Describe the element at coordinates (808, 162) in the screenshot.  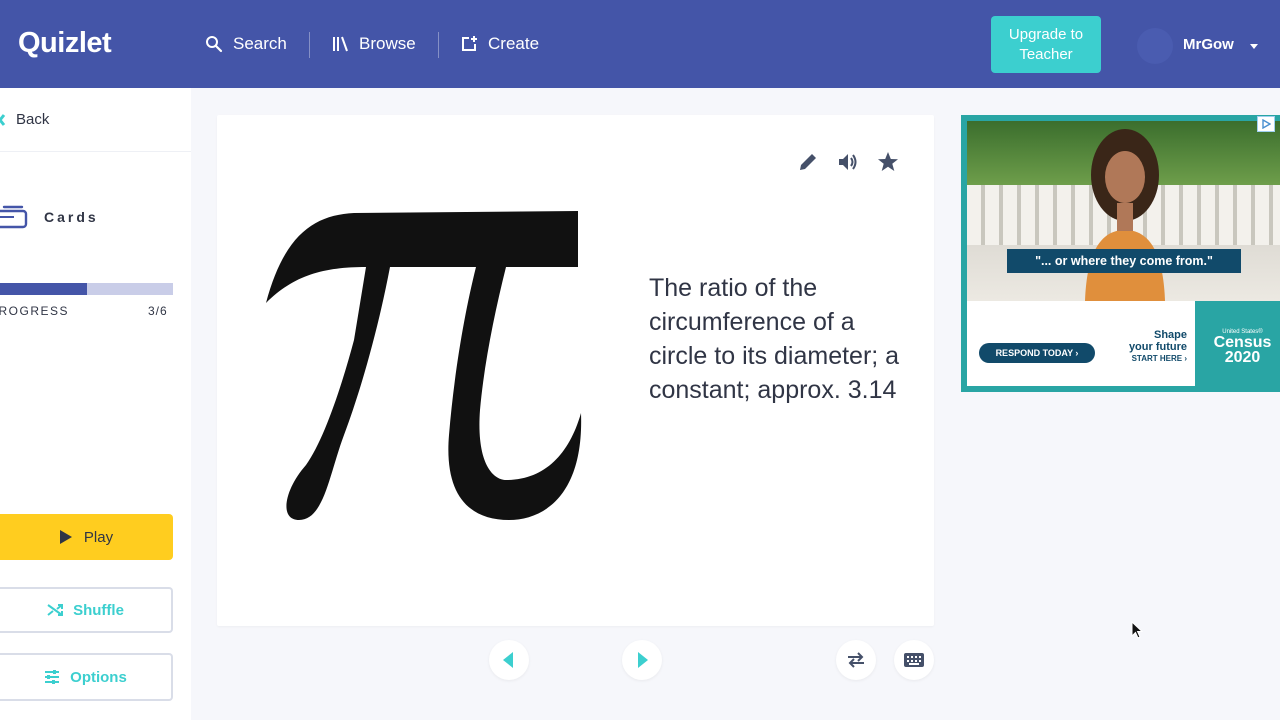
I see `pencil-icon` at that location.